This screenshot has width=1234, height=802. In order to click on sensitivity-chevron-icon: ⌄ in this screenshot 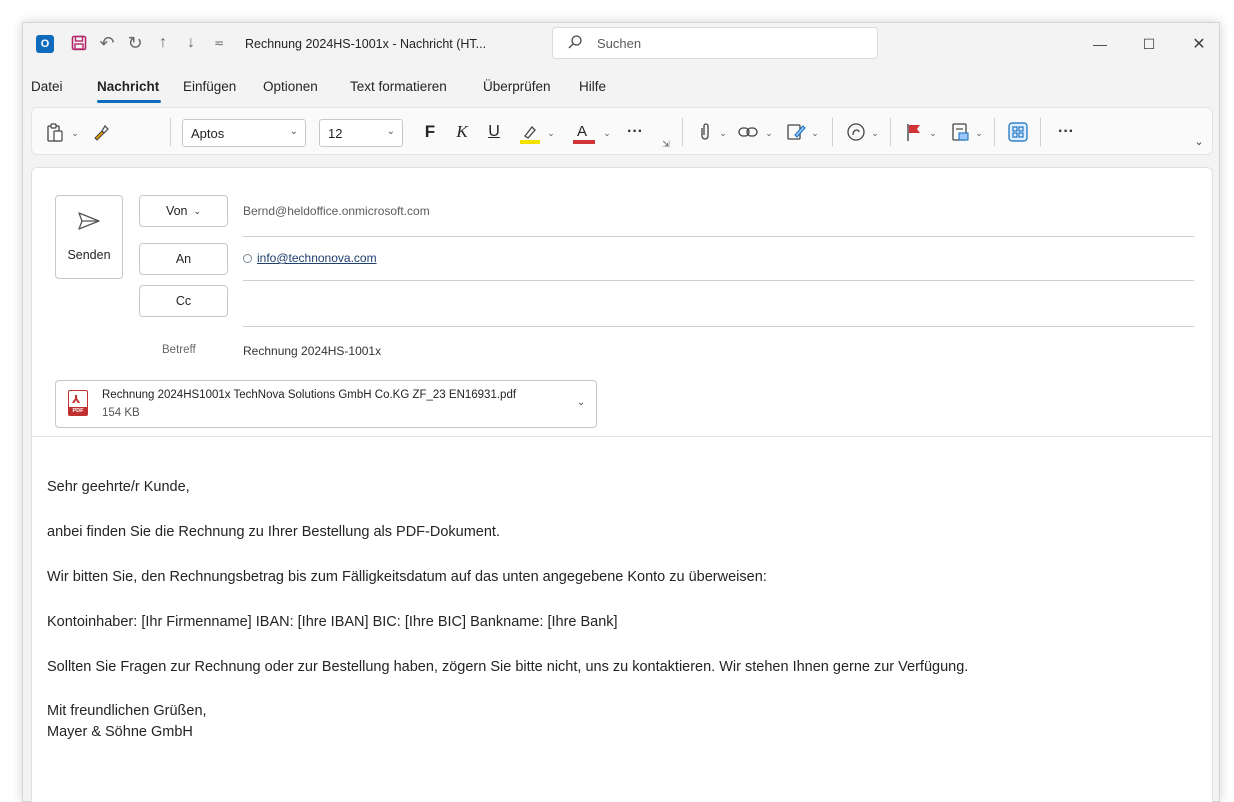, I will do `click(979, 133)`.